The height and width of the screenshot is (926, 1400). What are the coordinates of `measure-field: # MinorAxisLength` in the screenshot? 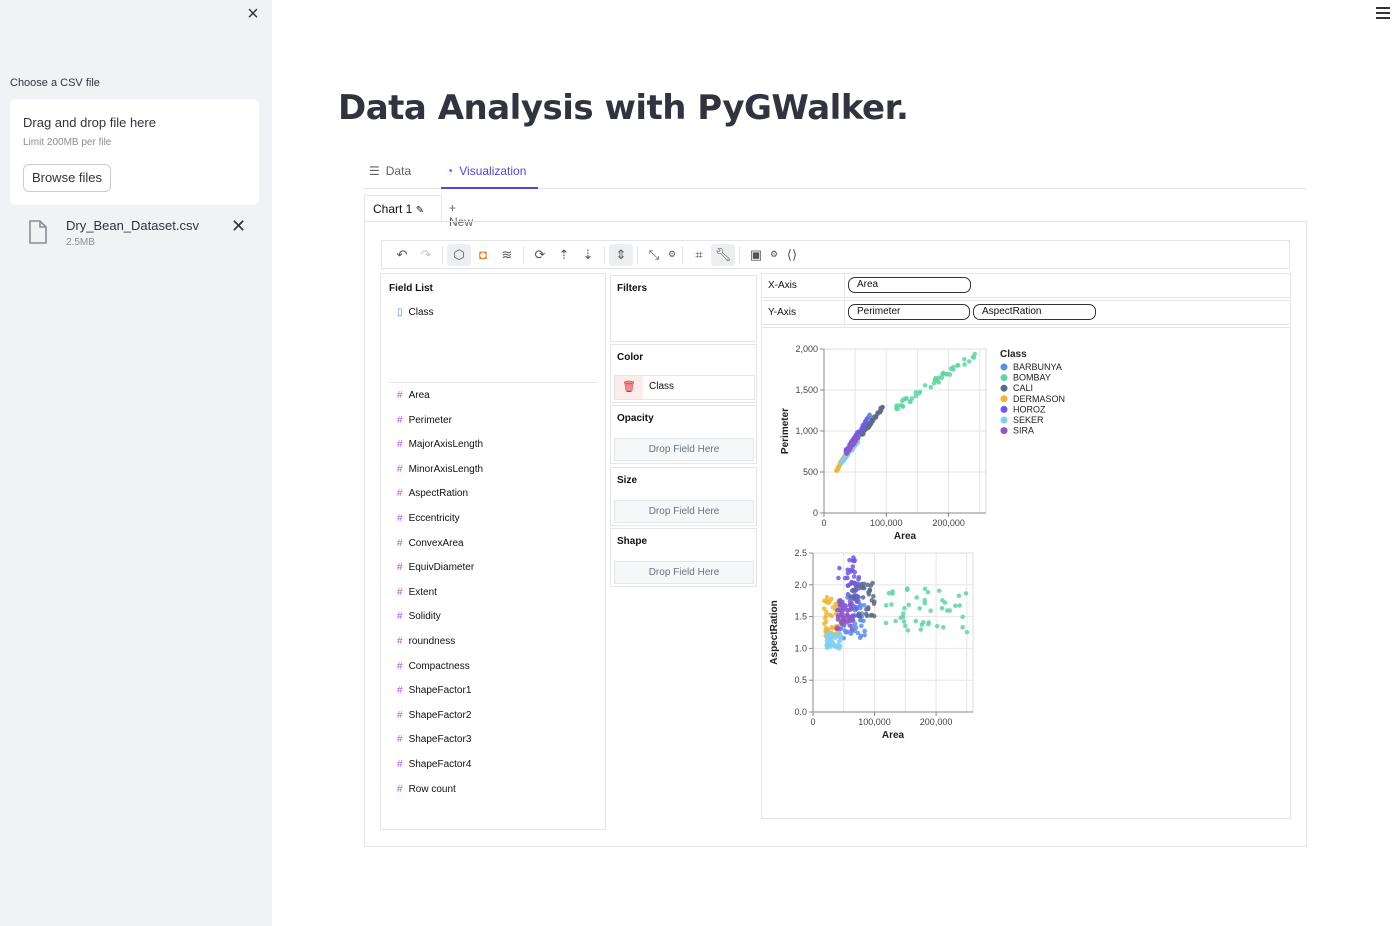 It's located at (440, 469).